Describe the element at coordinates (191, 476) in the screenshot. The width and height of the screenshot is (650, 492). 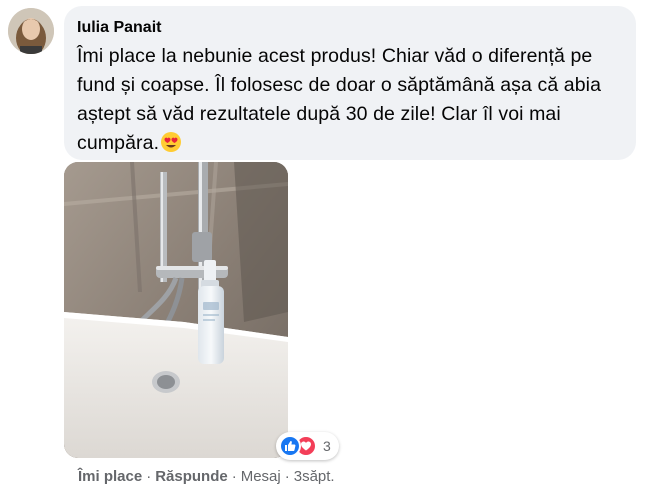
I see `reply-button: Răspunde` at that location.